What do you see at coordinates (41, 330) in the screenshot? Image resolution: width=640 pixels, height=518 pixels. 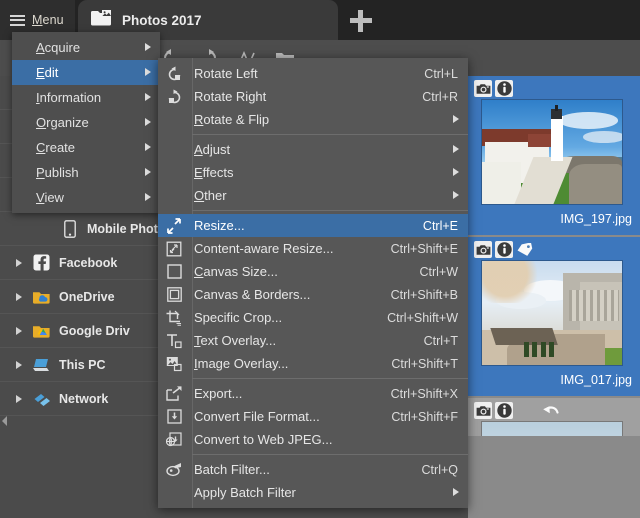 I see `googledrive-icon` at bounding box center [41, 330].